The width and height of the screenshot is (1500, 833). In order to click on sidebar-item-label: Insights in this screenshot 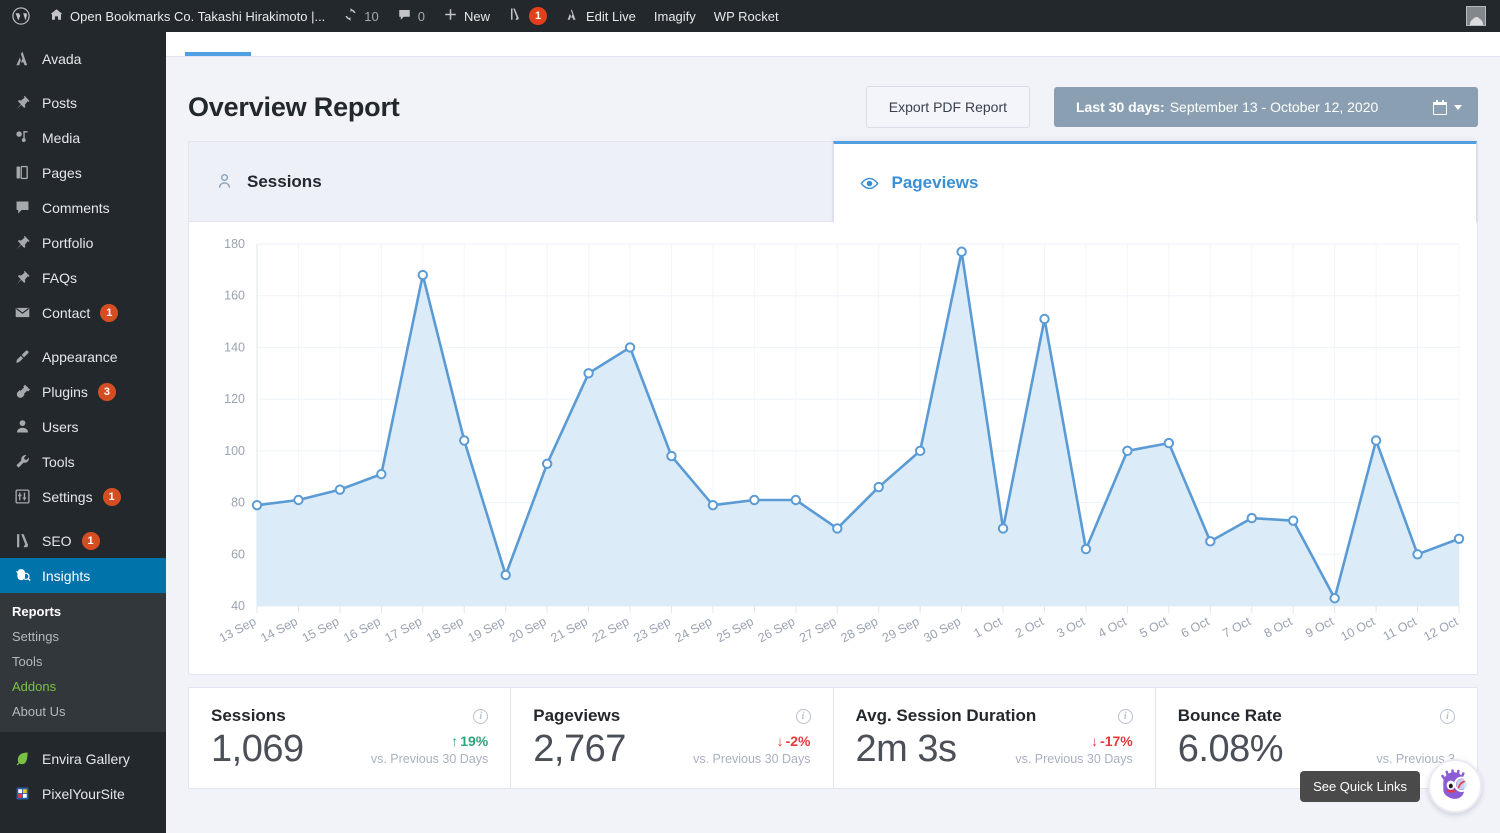, I will do `click(66, 575)`.